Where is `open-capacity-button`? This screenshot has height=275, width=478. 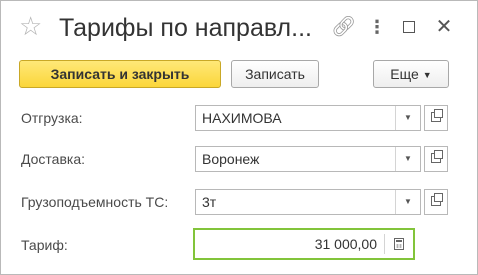 open-capacity-button is located at coordinates (436, 202).